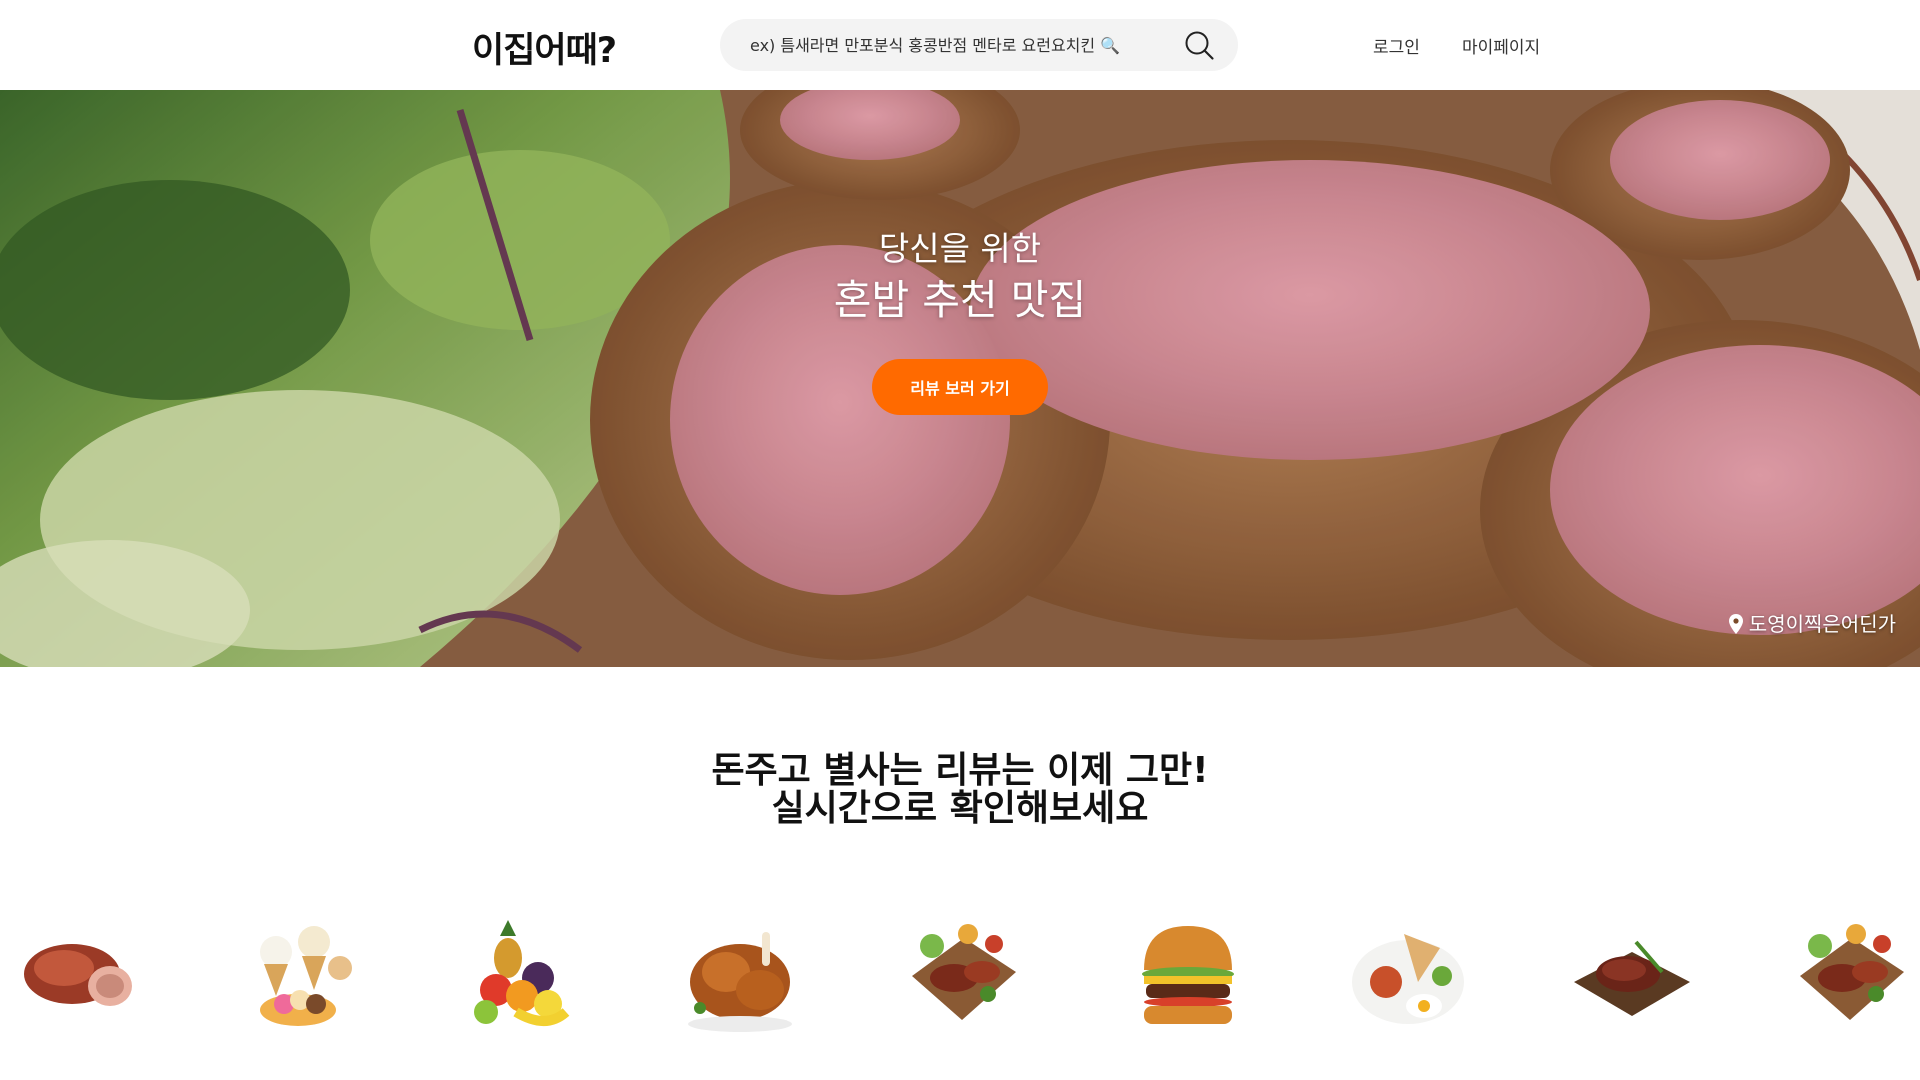 Image resolution: width=1920 pixels, height=1080 pixels. Describe the element at coordinates (521, 977) in the screenshot. I see `fruit-icon` at that location.